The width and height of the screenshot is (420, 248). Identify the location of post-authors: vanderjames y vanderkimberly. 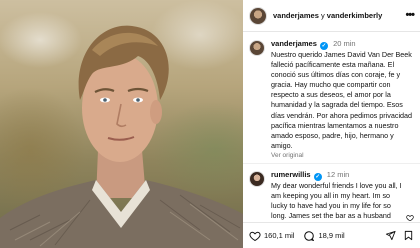
(327, 15).